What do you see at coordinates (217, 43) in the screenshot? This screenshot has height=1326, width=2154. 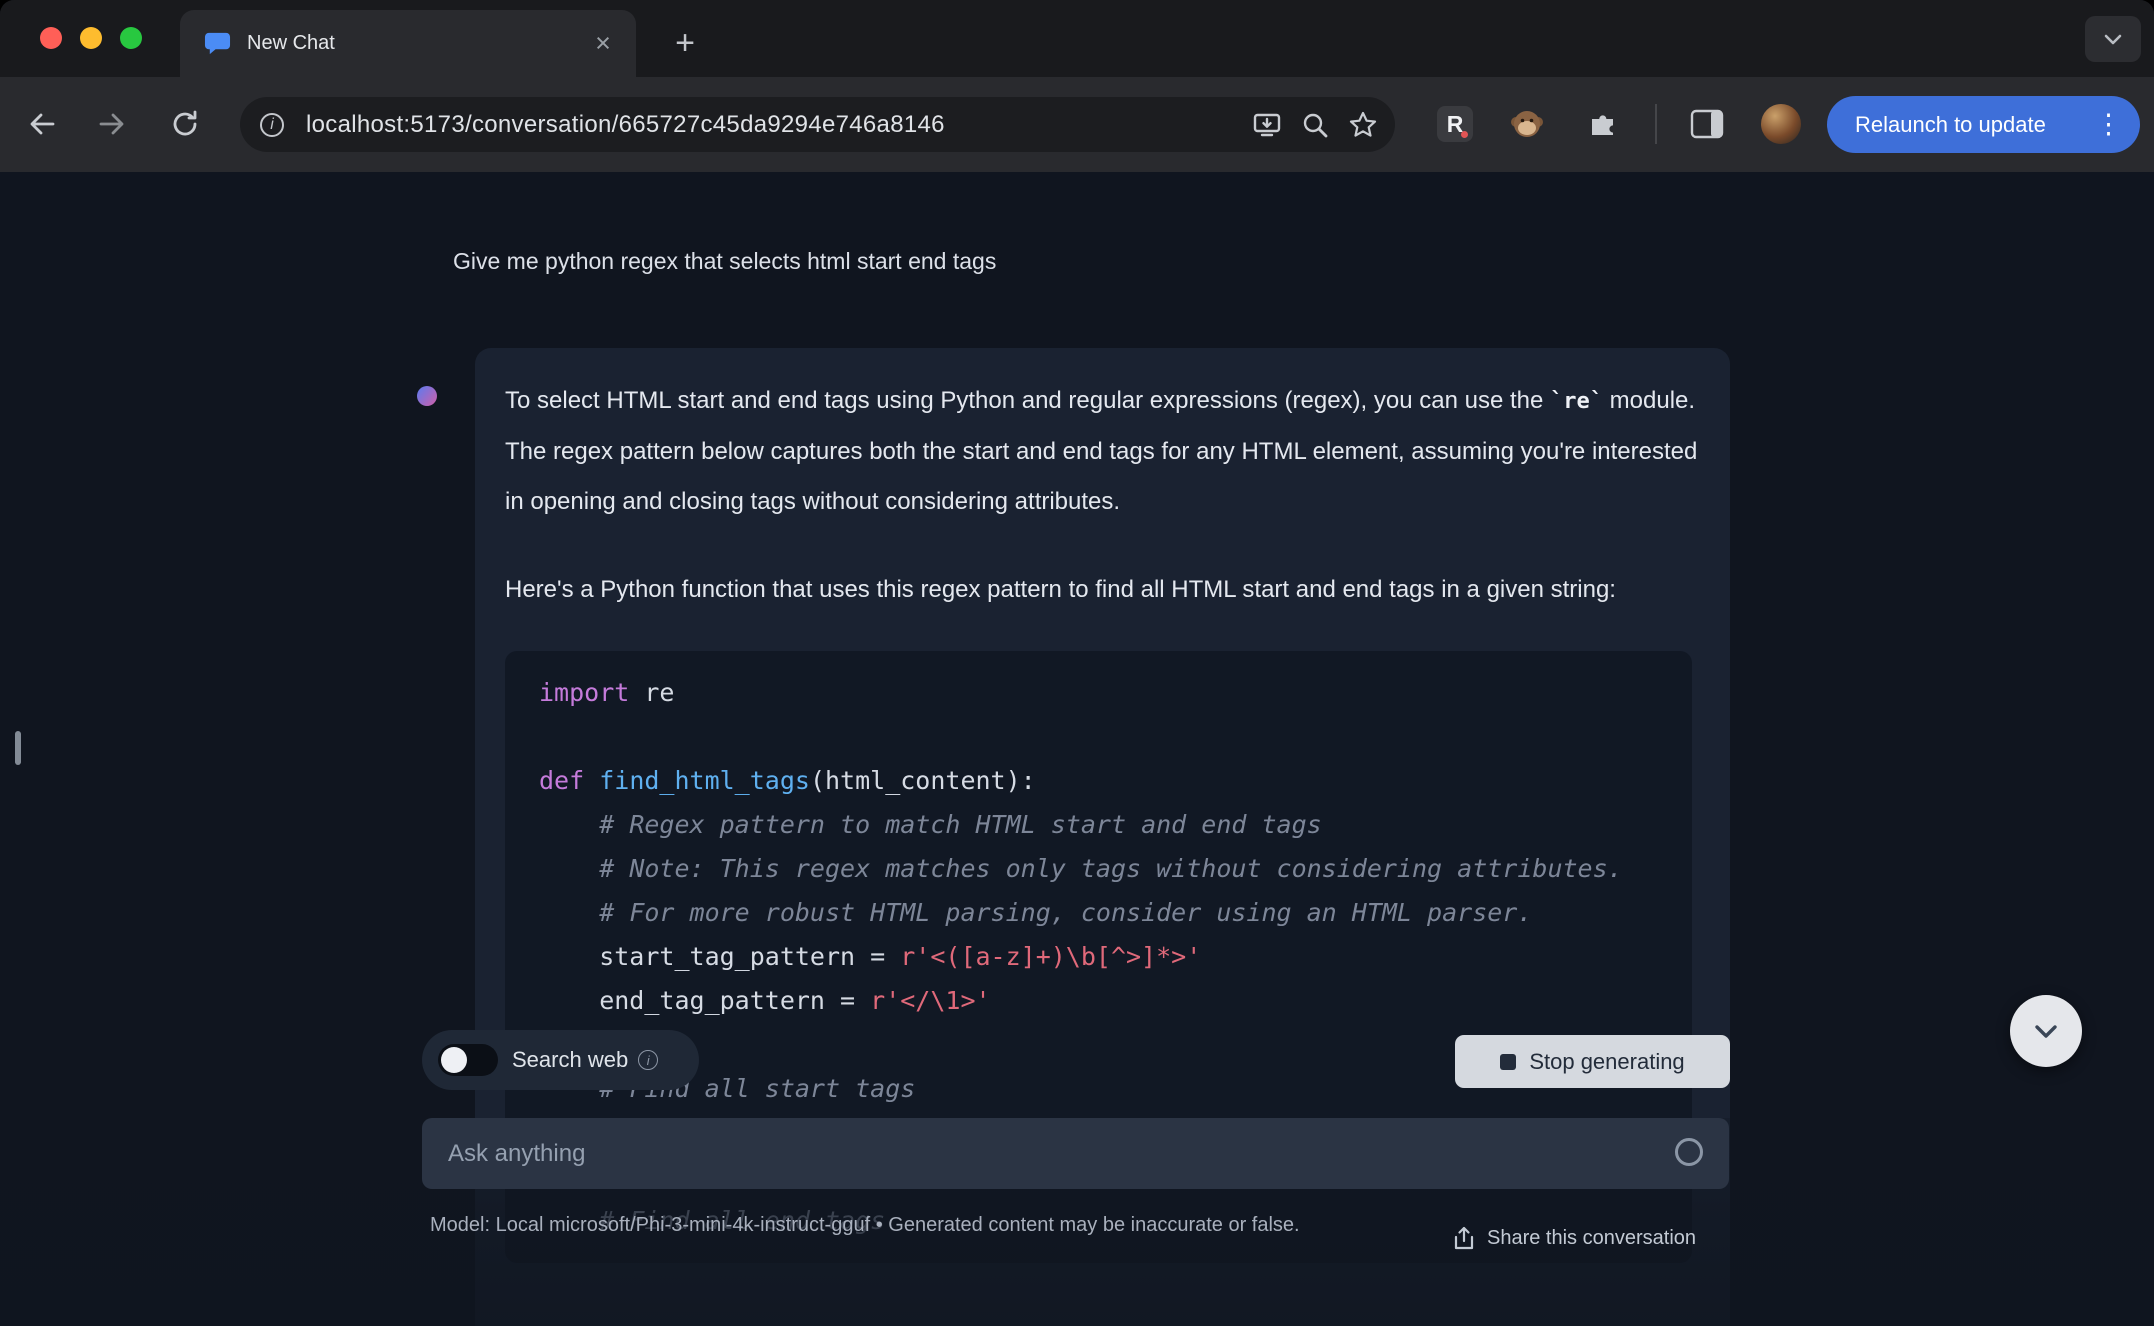 I see `tab-favicon-chat-icon` at bounding box center [217, 43].